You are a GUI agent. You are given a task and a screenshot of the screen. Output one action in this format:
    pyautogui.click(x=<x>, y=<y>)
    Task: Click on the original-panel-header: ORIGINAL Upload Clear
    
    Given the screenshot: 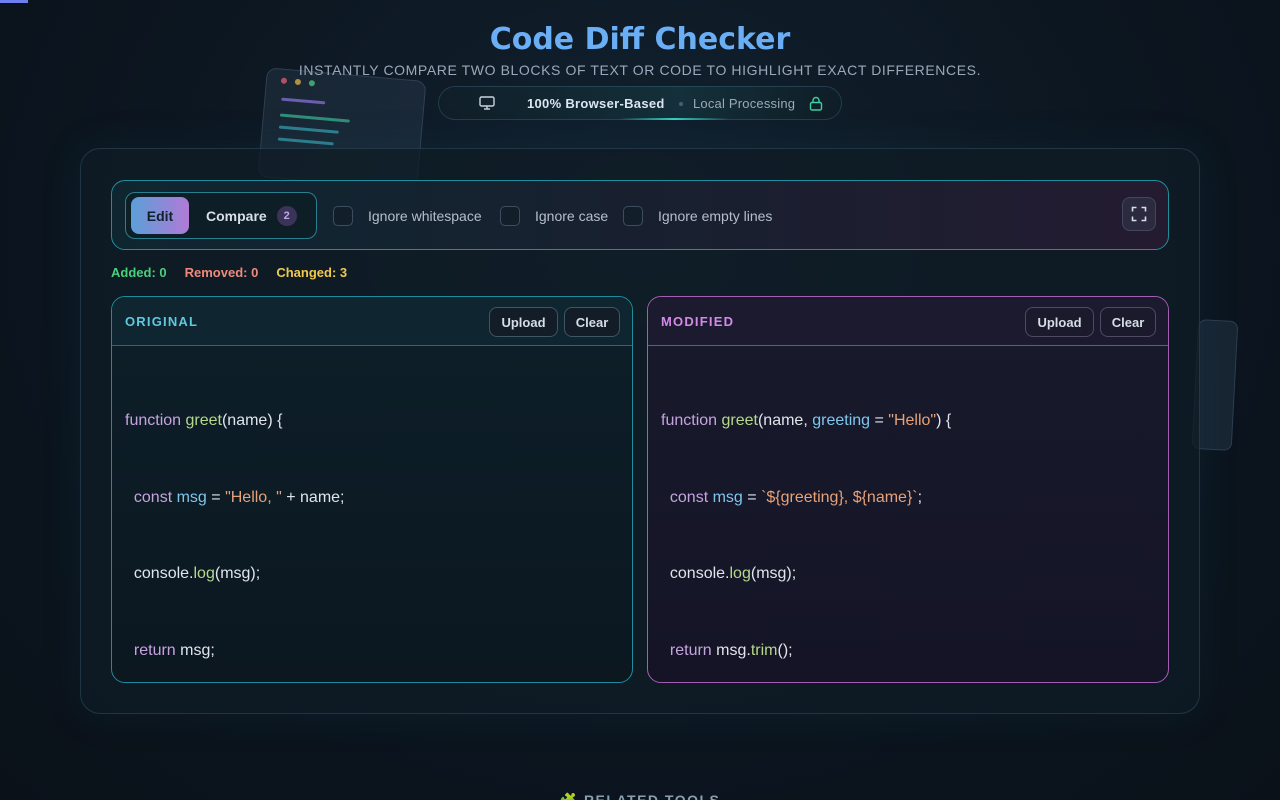 What is the action you would take?
    pyautogui.click(x=372, y=321)
    